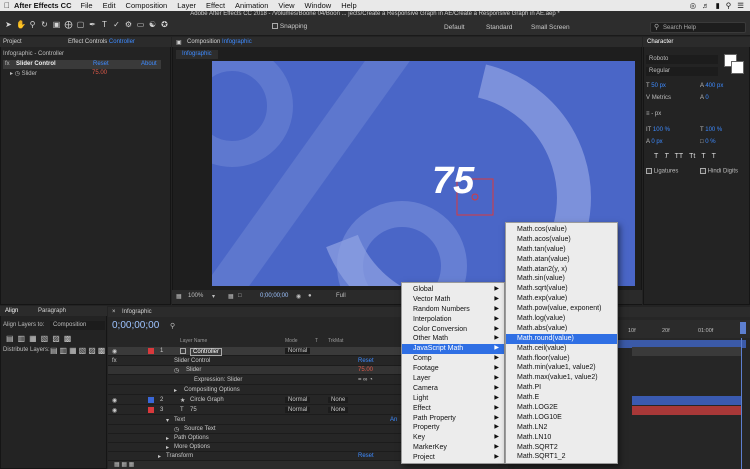 The height and width of the screenshot is (469, 750). I want to click on workspace-standard: Standard, so click(499, 27).